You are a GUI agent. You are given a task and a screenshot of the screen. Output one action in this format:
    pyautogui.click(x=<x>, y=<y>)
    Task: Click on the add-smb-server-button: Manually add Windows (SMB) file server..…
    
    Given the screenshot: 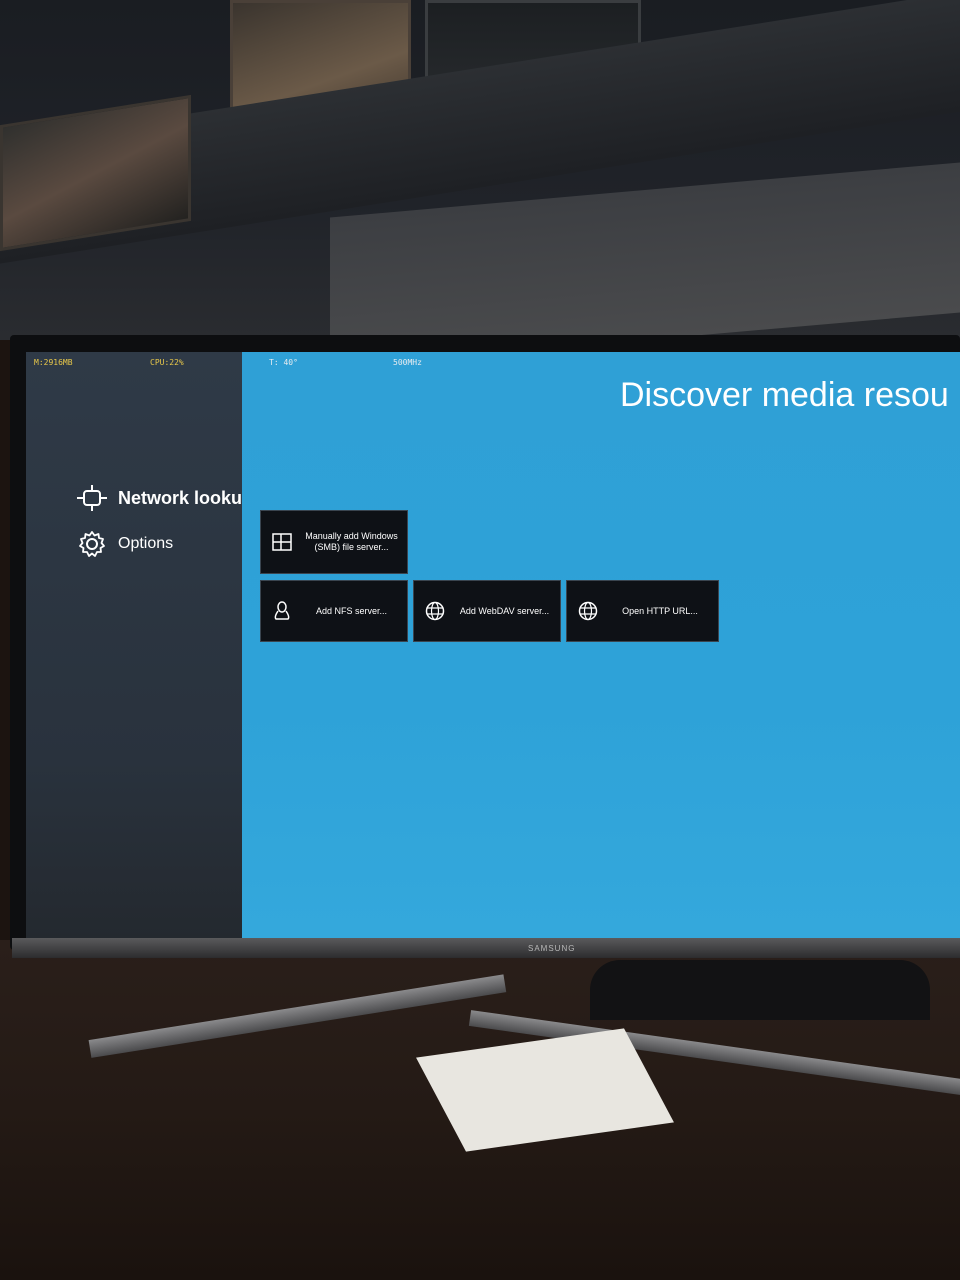 What is the action you would take?
    pyautogui.click(x=334, y=542)
    